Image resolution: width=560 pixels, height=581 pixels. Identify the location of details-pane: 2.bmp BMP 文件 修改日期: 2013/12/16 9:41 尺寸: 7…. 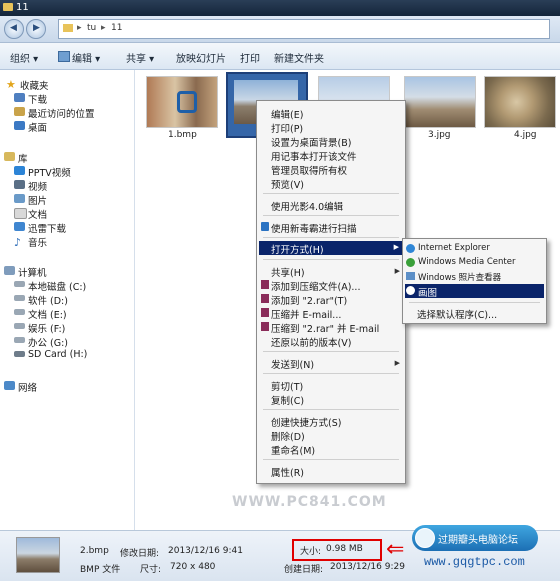
(280, 553).